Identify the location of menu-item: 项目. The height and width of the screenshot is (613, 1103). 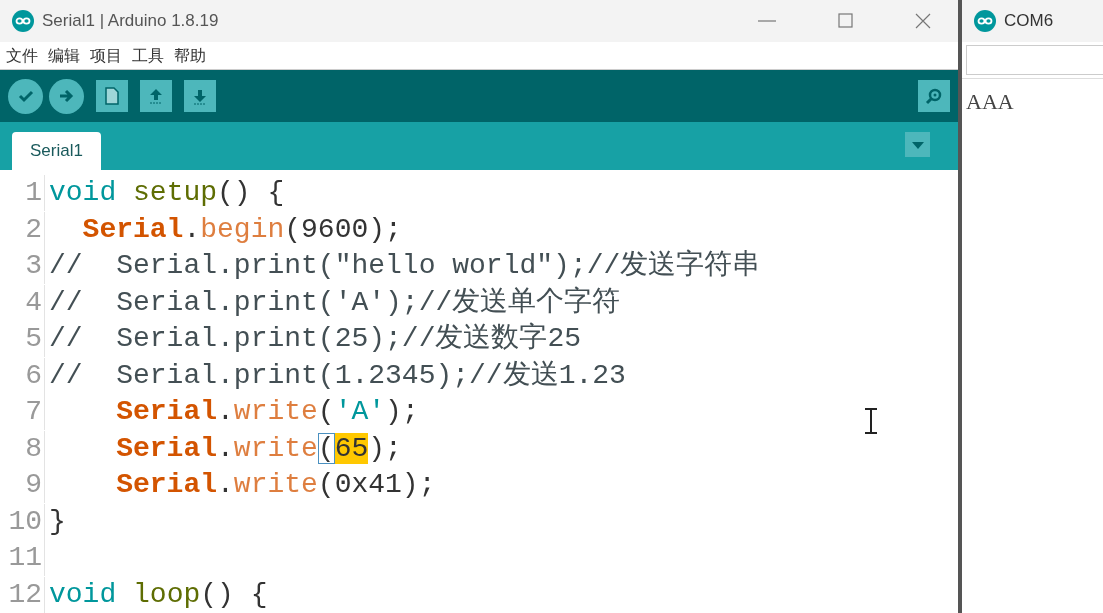
(106, 55).